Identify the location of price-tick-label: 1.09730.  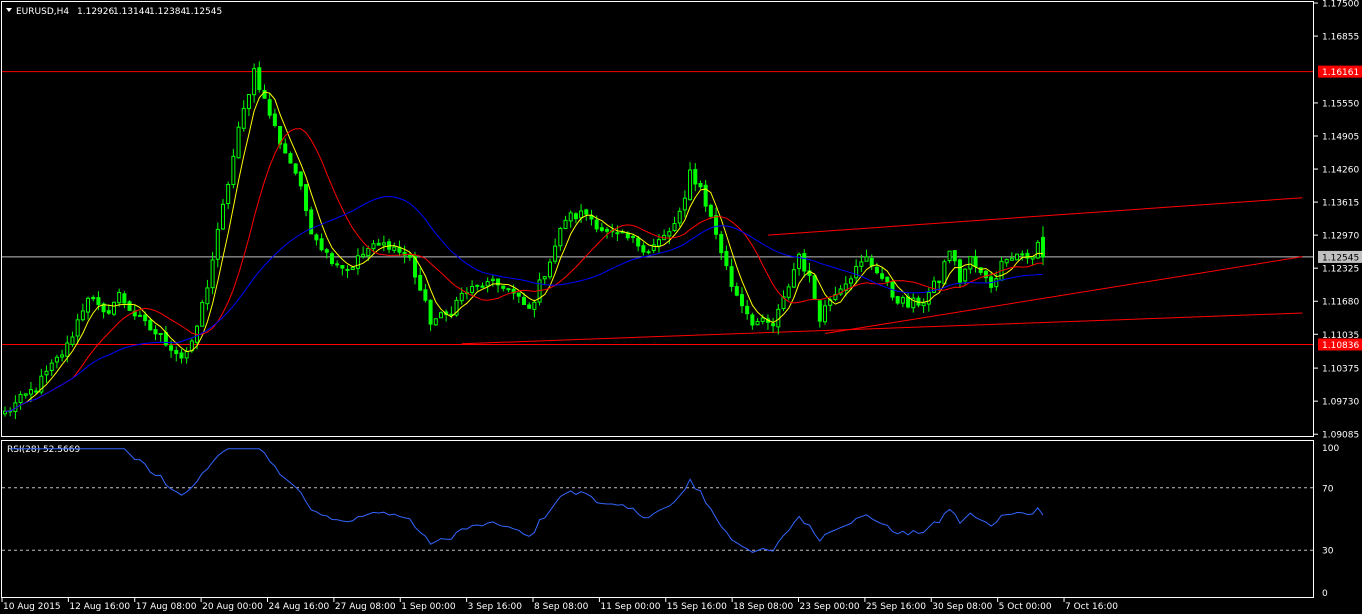
(1340, 403).